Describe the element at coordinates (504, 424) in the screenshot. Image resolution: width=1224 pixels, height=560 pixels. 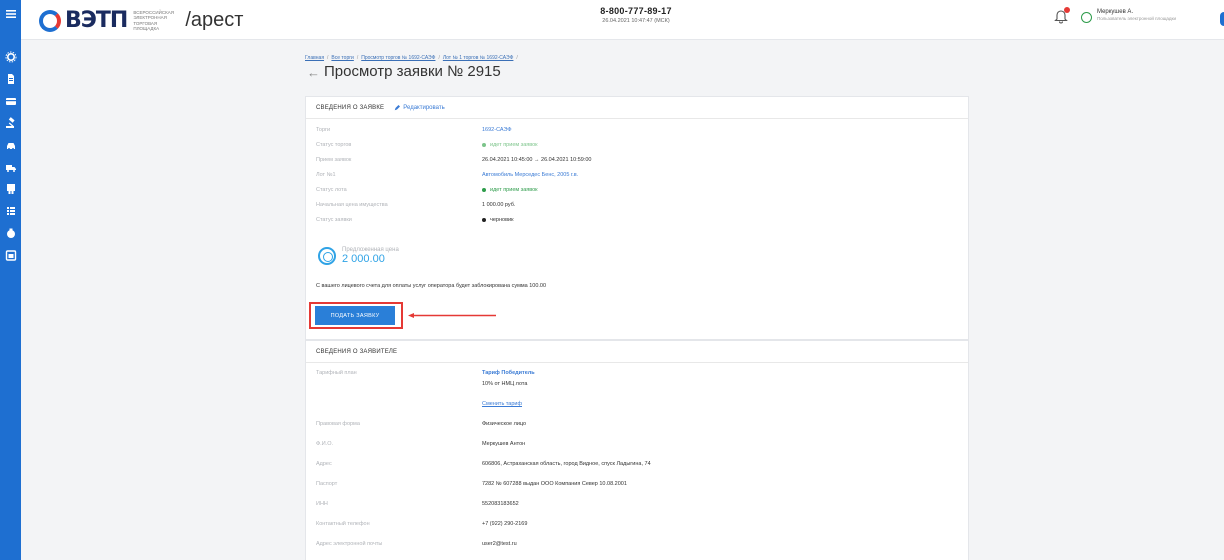
I see `legal-form-value: Физическое лицо` at that location.